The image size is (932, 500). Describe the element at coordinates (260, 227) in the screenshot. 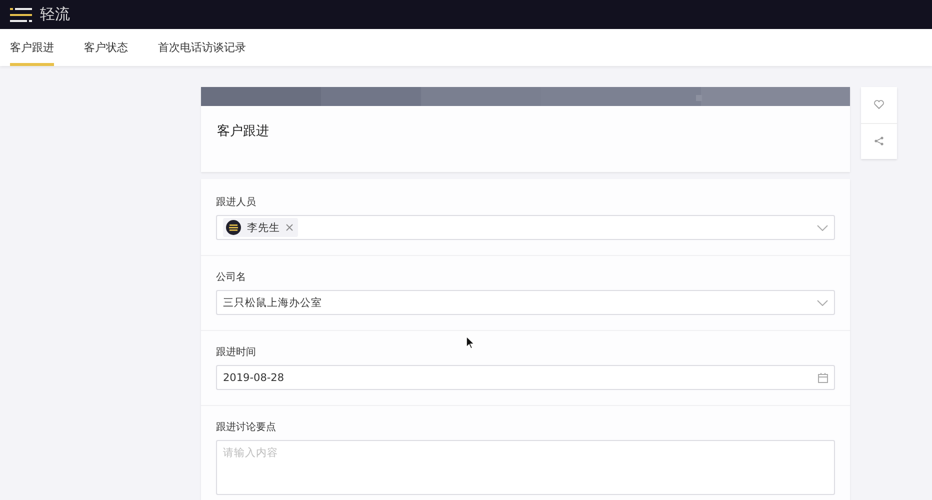

I see `member-tag: 李先生` at that location.